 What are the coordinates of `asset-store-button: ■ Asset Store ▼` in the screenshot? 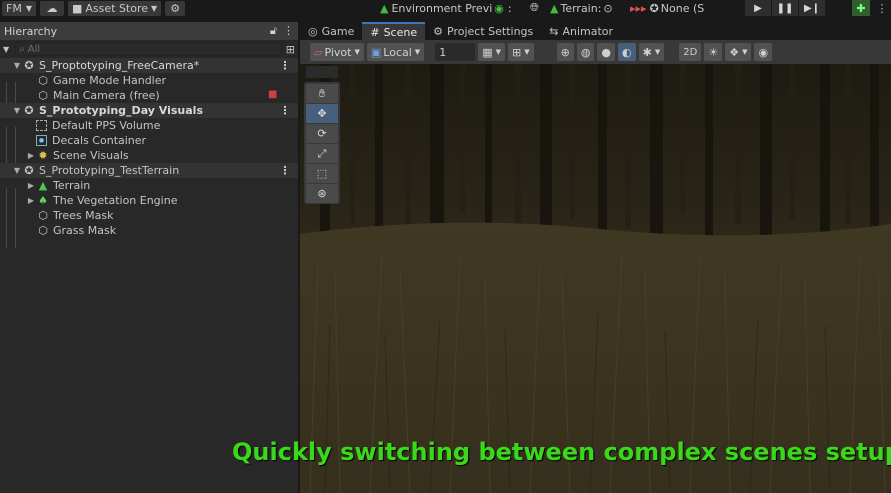 It's located at (114, 8).